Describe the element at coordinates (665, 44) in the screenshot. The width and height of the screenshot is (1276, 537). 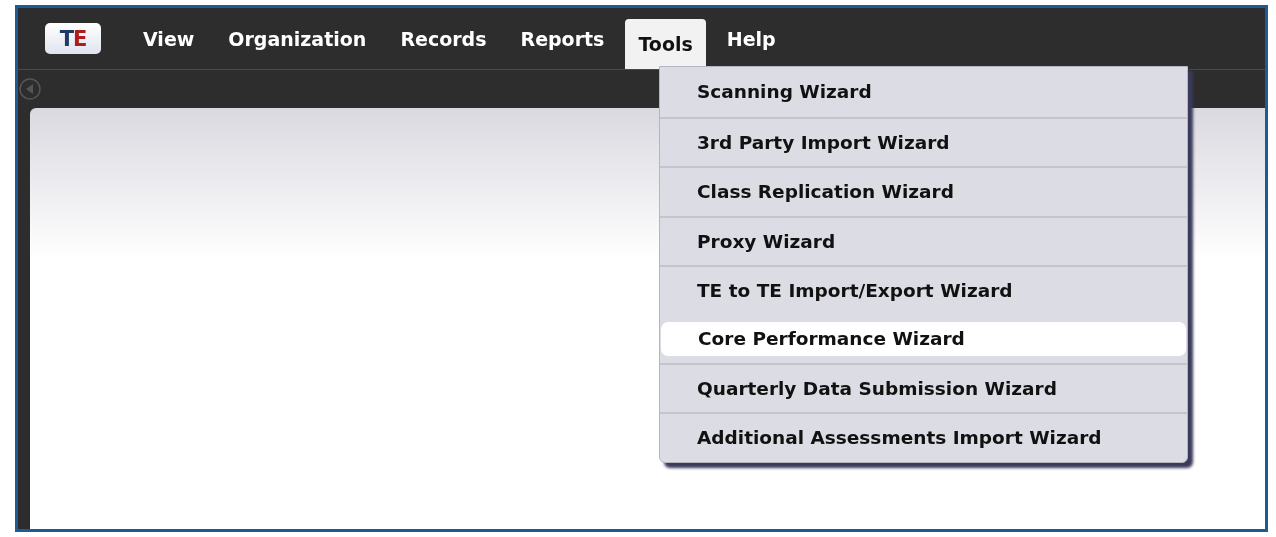
I see `menu-item: Tools` at that location.